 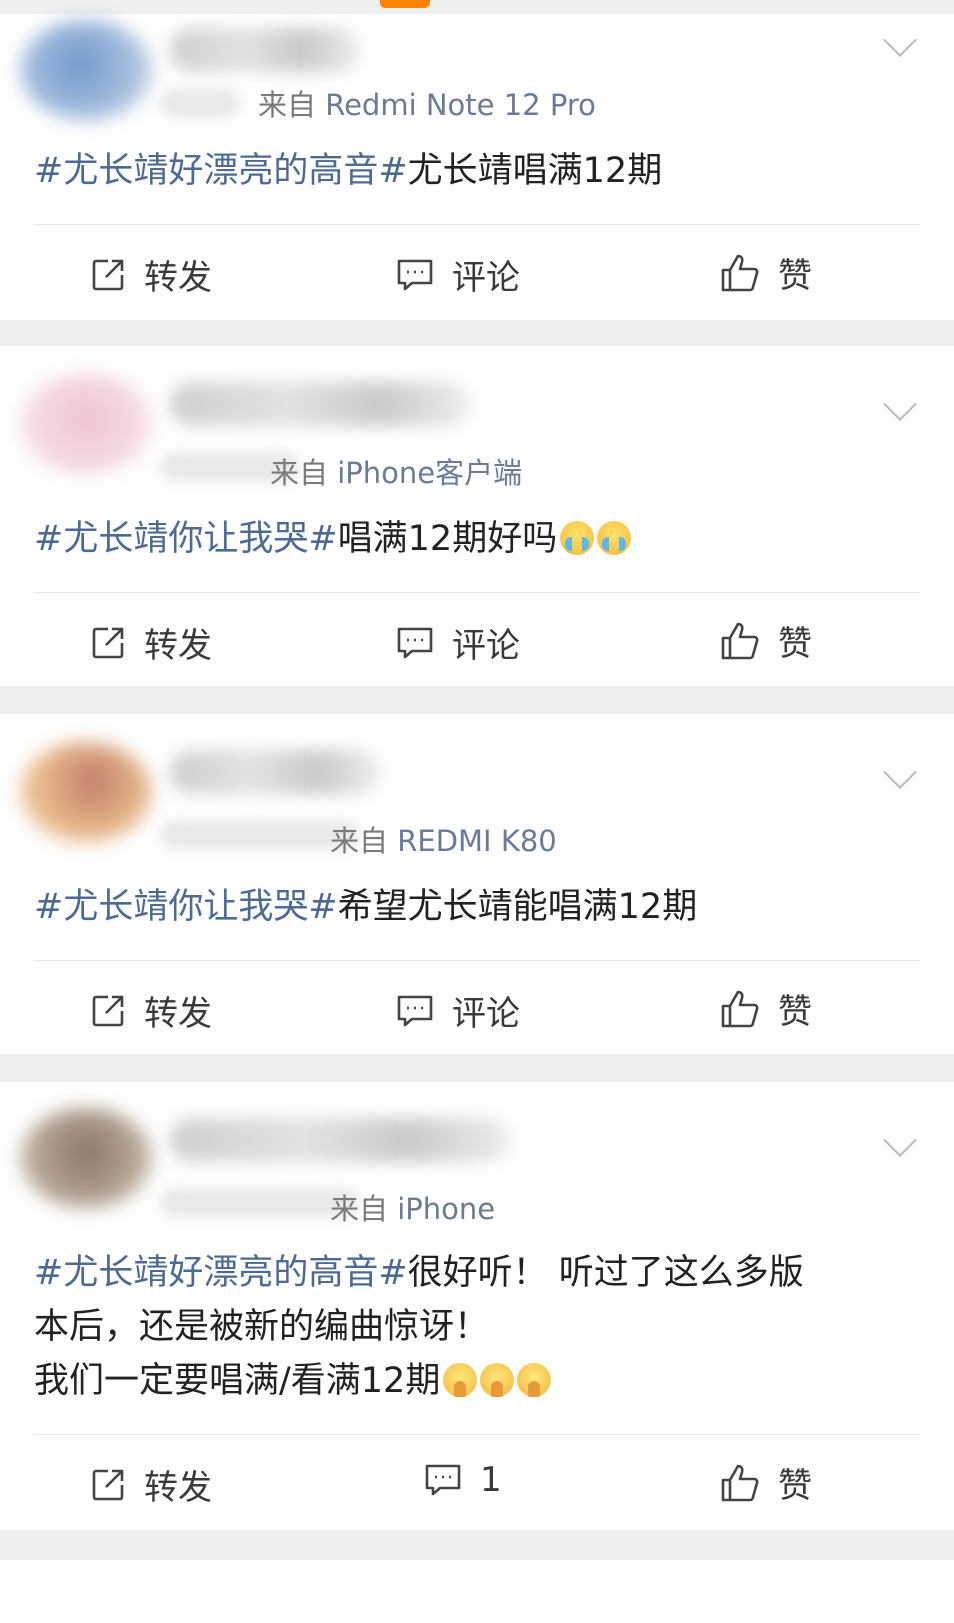 I want to click on comment-button: 1, so click(x=463, y=1480).